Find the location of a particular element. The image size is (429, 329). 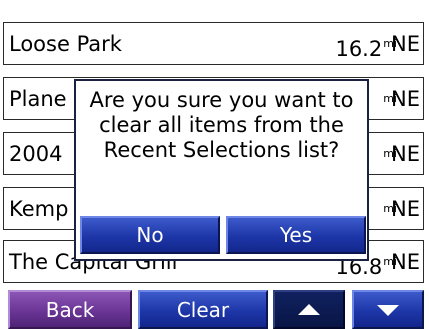

distance-value: 16.2 is located at coordinates (359, 49).